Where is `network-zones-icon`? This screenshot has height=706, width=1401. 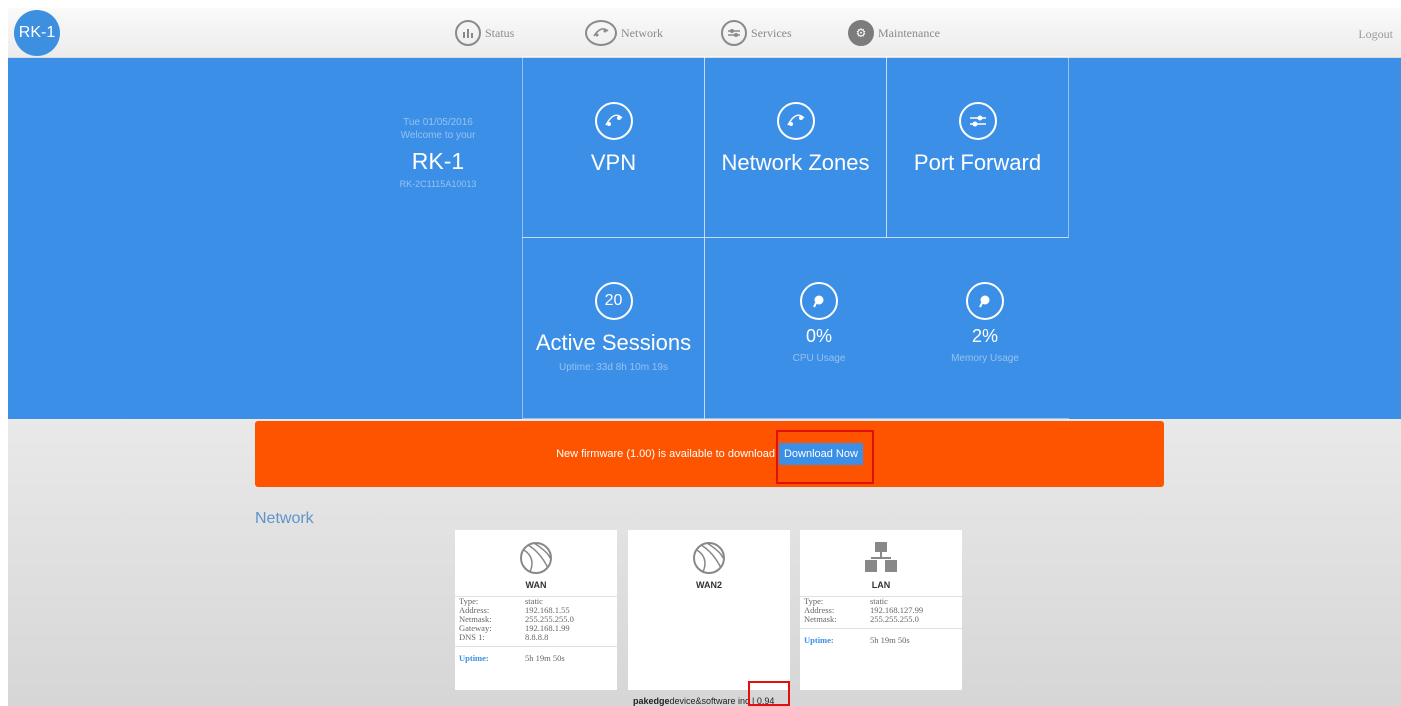
network-zones-icon is located at coordinates (795, 121).